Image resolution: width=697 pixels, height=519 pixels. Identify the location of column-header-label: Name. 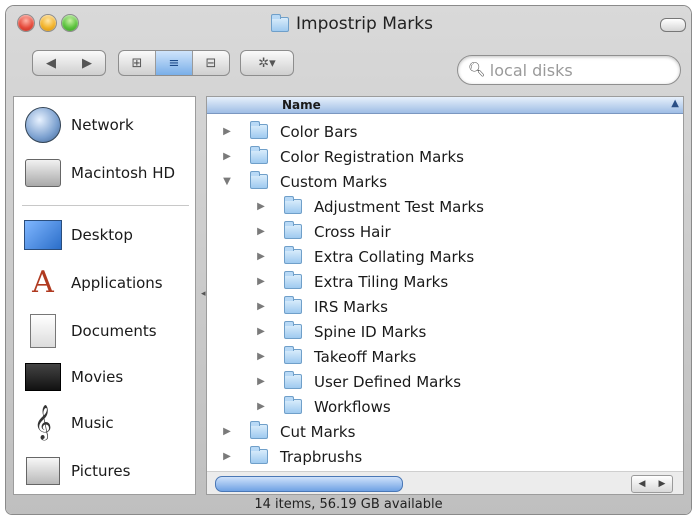
(301, 105).